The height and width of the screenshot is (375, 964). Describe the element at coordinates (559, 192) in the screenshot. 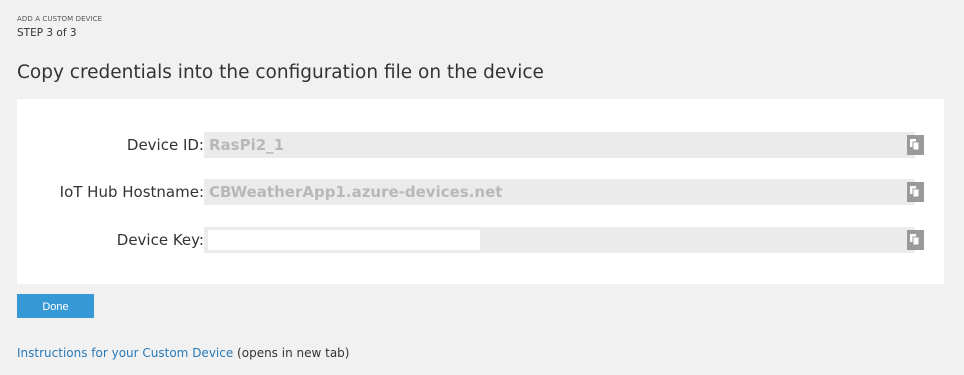

I see `hub-hostname-field: CBWeatherApp1.azure-devices.net` at that location.